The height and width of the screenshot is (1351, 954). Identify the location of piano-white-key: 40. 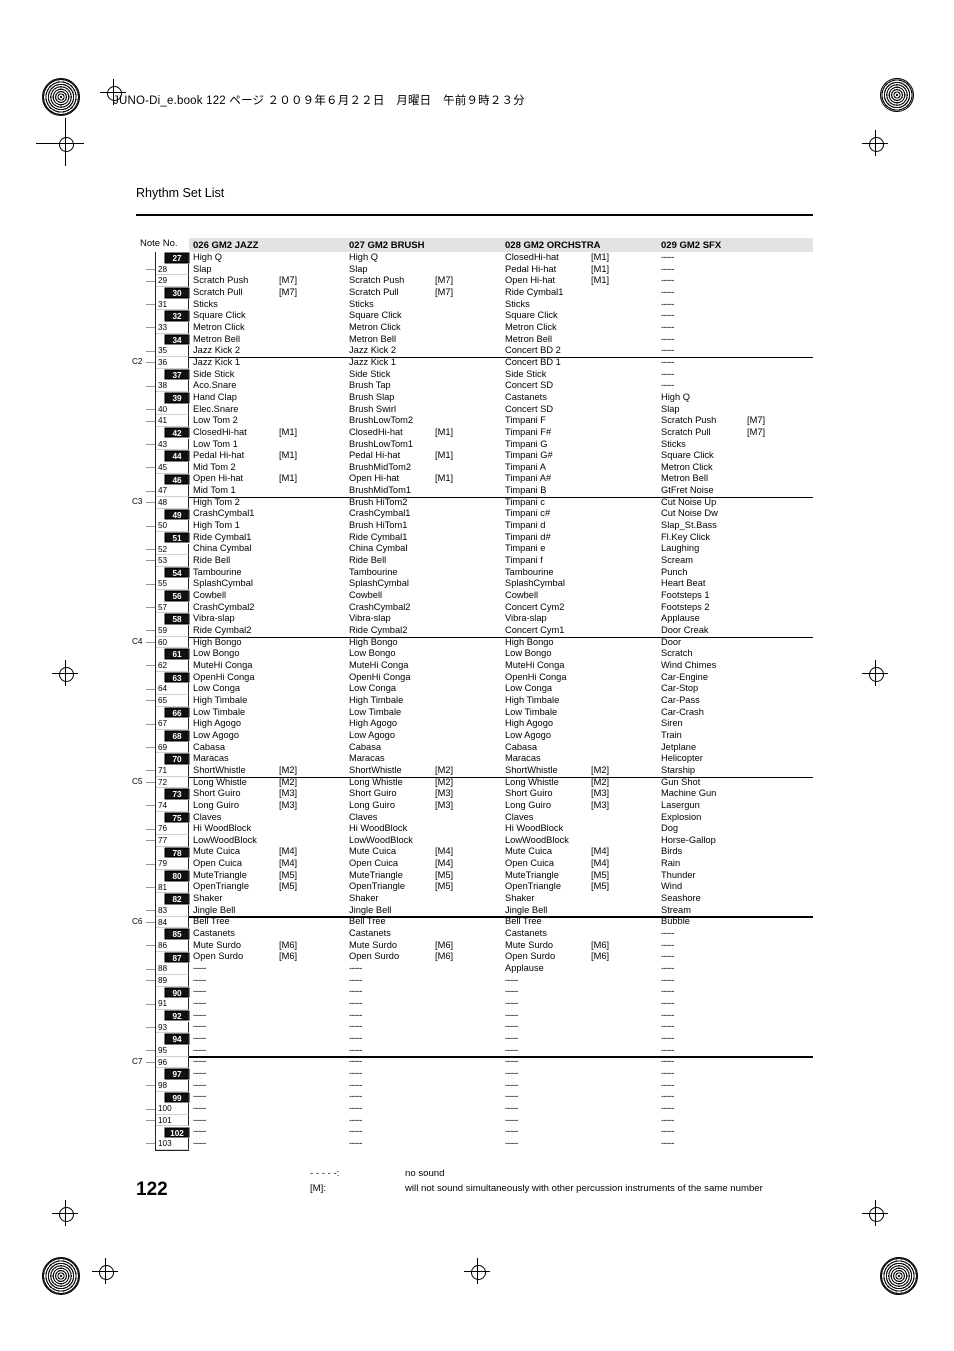
(167, 409).